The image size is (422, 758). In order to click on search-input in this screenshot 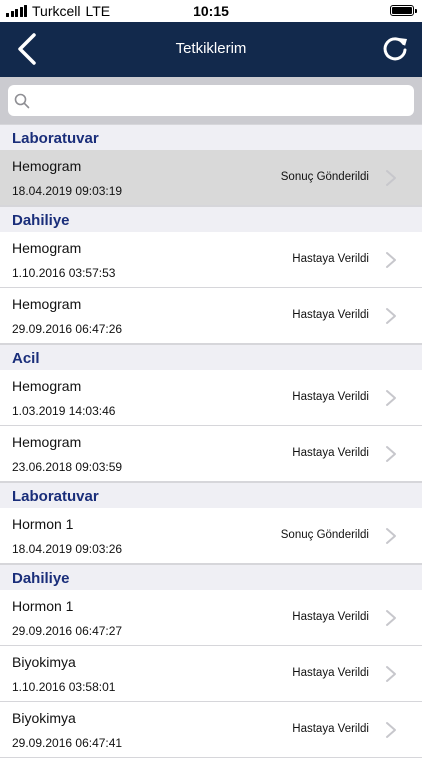, I will do `click(222, 100)`.